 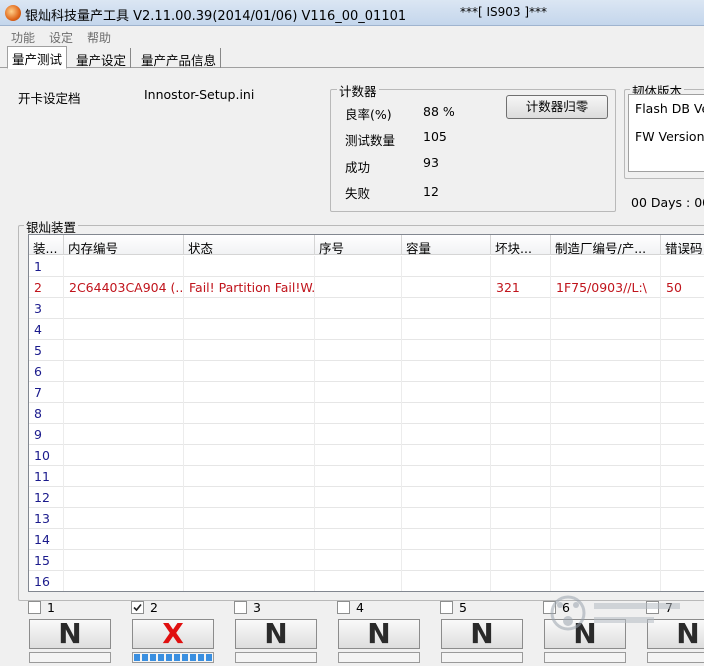 What do you see at coordinates (366, 560) in the screenshot?
I see `table-row: 15` at bounding box center [366, 560].